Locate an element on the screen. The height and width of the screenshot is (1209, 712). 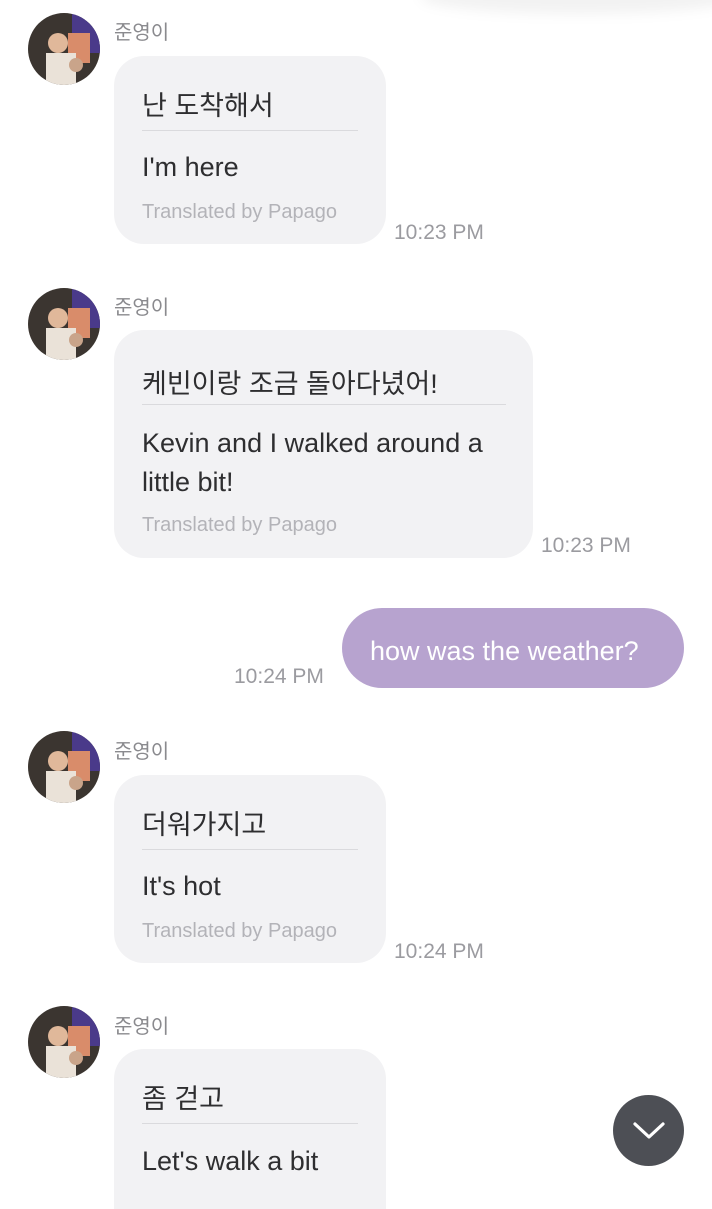
translated-text-line: Kevin and I walked around a is located at coordinates (312, 443).